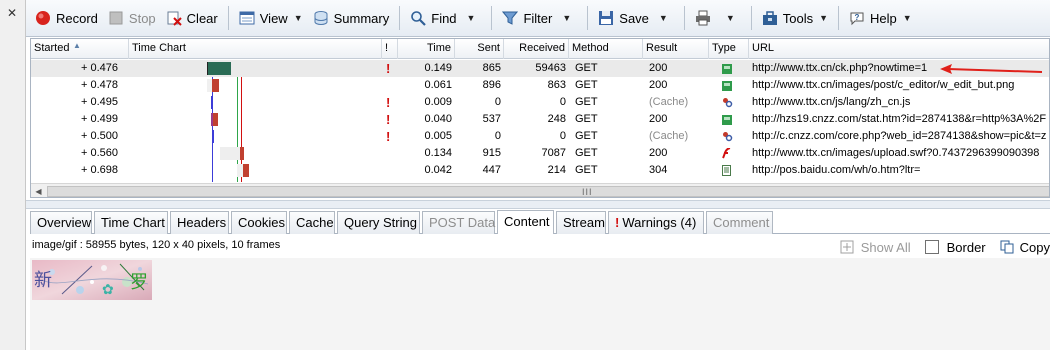 The height and width of the screenshot is (350, 1050). What do you see at coordinates (192, 18) in the screenshot?
I see `clear-button: Clear` at bounding box center [192, 18].